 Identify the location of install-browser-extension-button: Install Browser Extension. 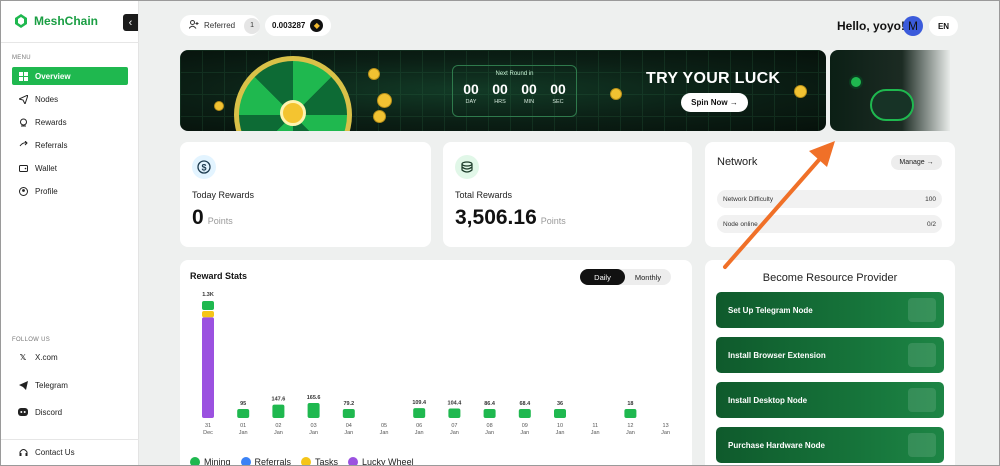
(830, 355).